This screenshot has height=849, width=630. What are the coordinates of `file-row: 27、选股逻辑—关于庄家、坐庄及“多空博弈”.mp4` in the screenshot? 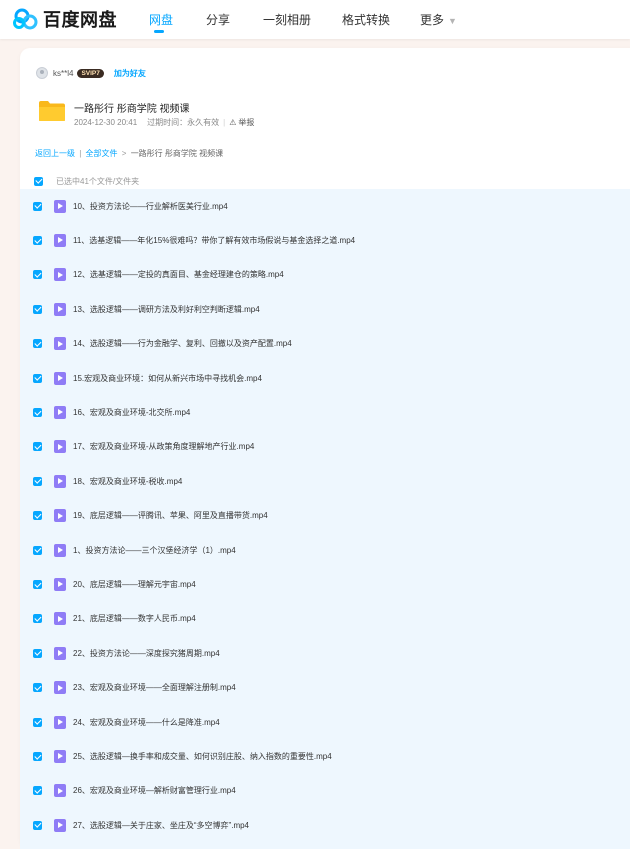 It's located at (325, 825).